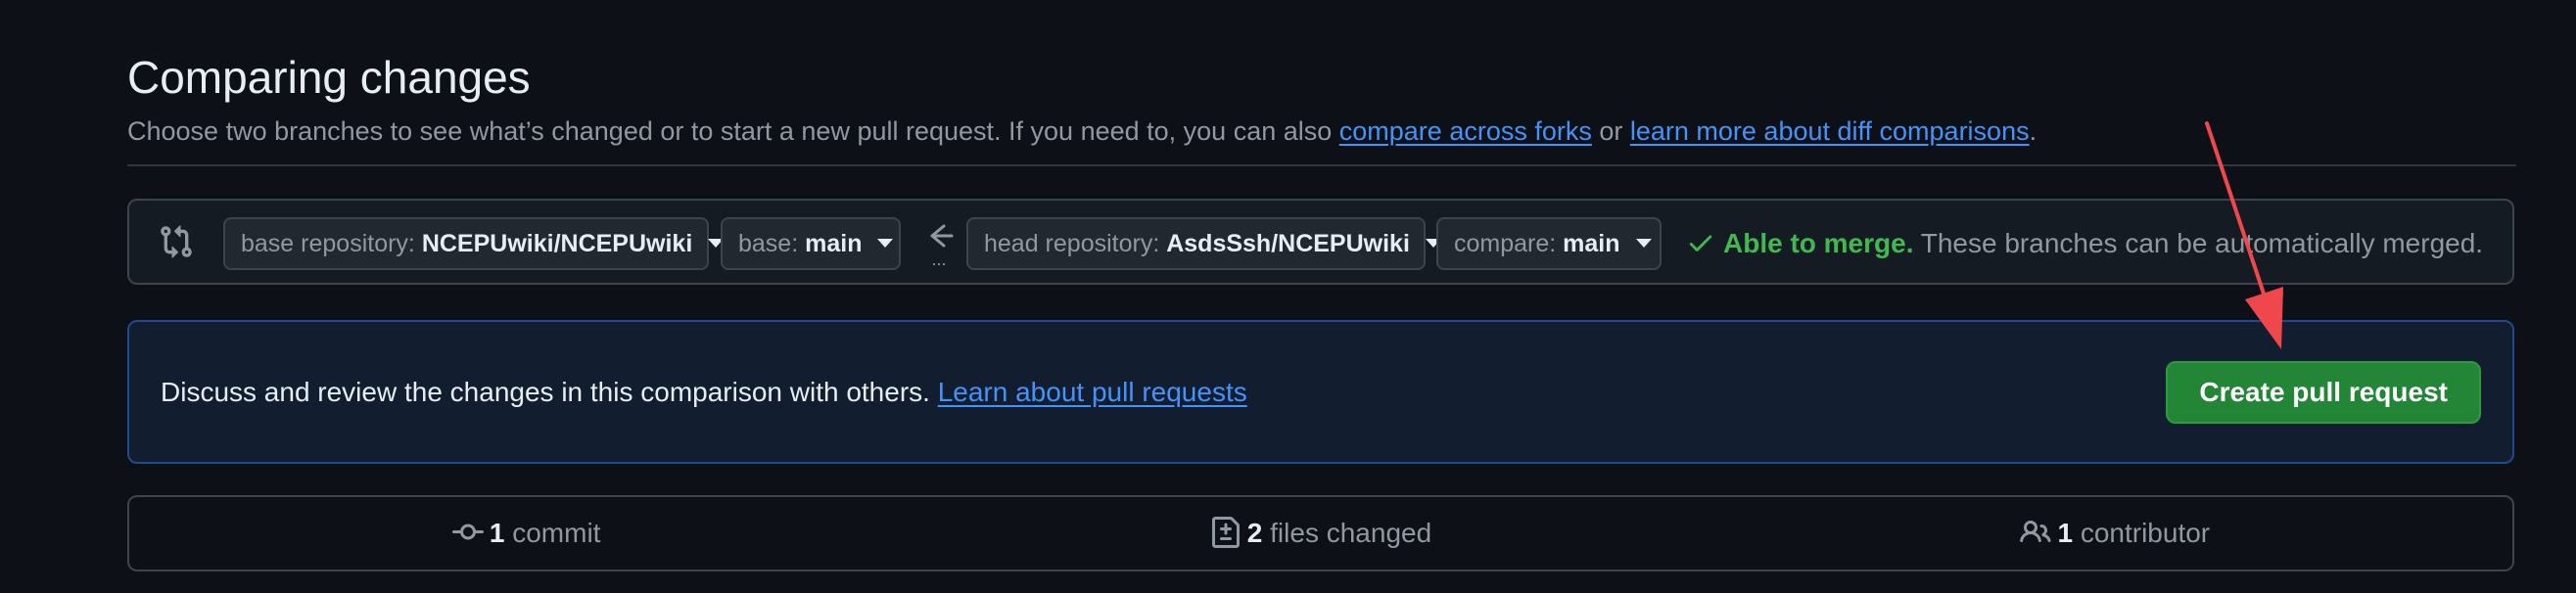 The image size is (2576, 593). I want to click on head-repository-select: head repository: AsdsSsh/NCEPUwiki, so click(1203, 244).